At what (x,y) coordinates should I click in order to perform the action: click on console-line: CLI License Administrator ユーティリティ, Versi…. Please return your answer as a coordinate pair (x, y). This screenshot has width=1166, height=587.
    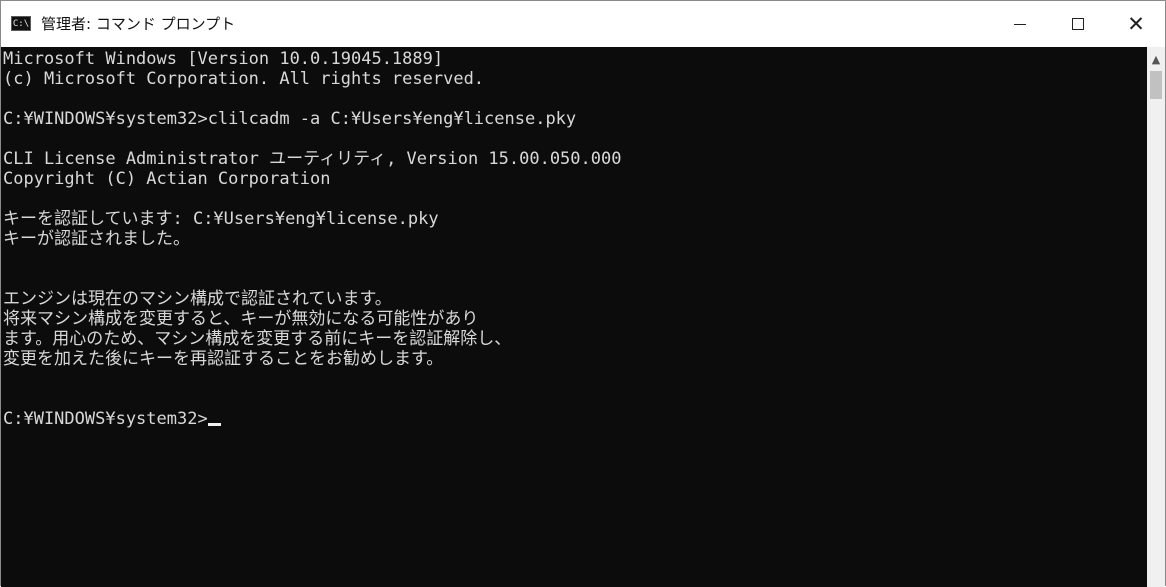
    Looking at the image, I should click on (312, 159).